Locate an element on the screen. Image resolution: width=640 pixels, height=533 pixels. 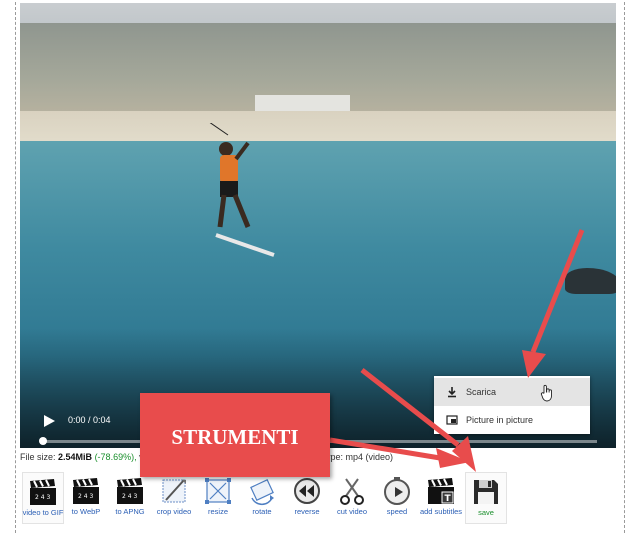
svg-text: T is located at coordinates (448, 499).